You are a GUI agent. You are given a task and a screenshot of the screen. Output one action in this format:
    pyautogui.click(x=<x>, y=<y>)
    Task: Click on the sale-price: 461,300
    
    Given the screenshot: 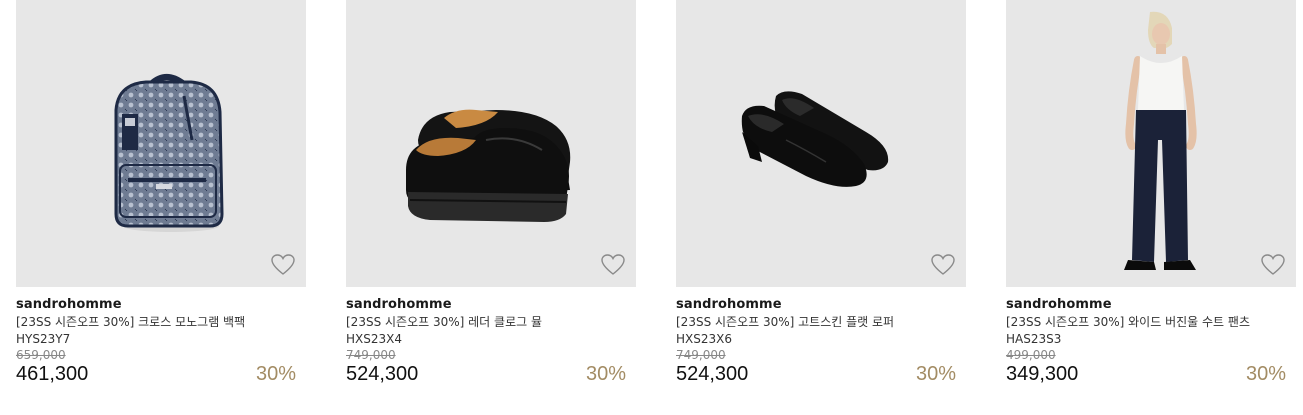 What is the action you would take?
    pyautogui.click(x=52, y=374)
    